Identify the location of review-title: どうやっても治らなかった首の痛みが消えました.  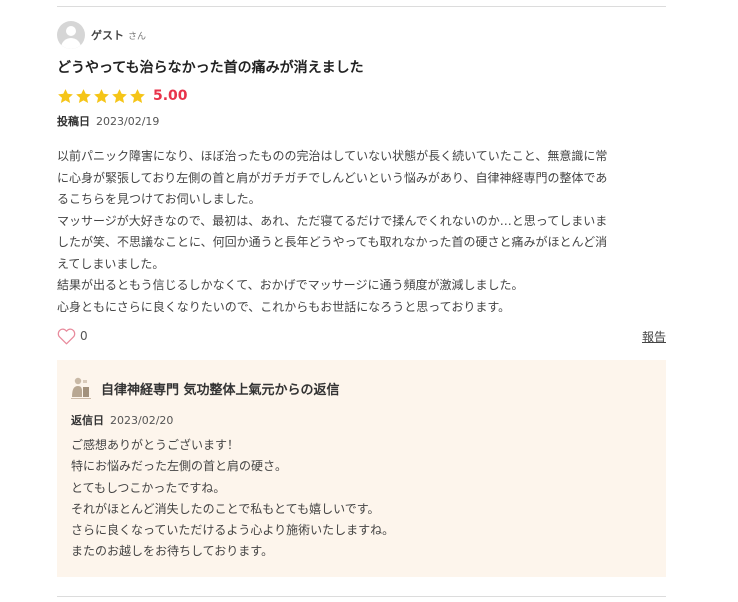
(210, 68).